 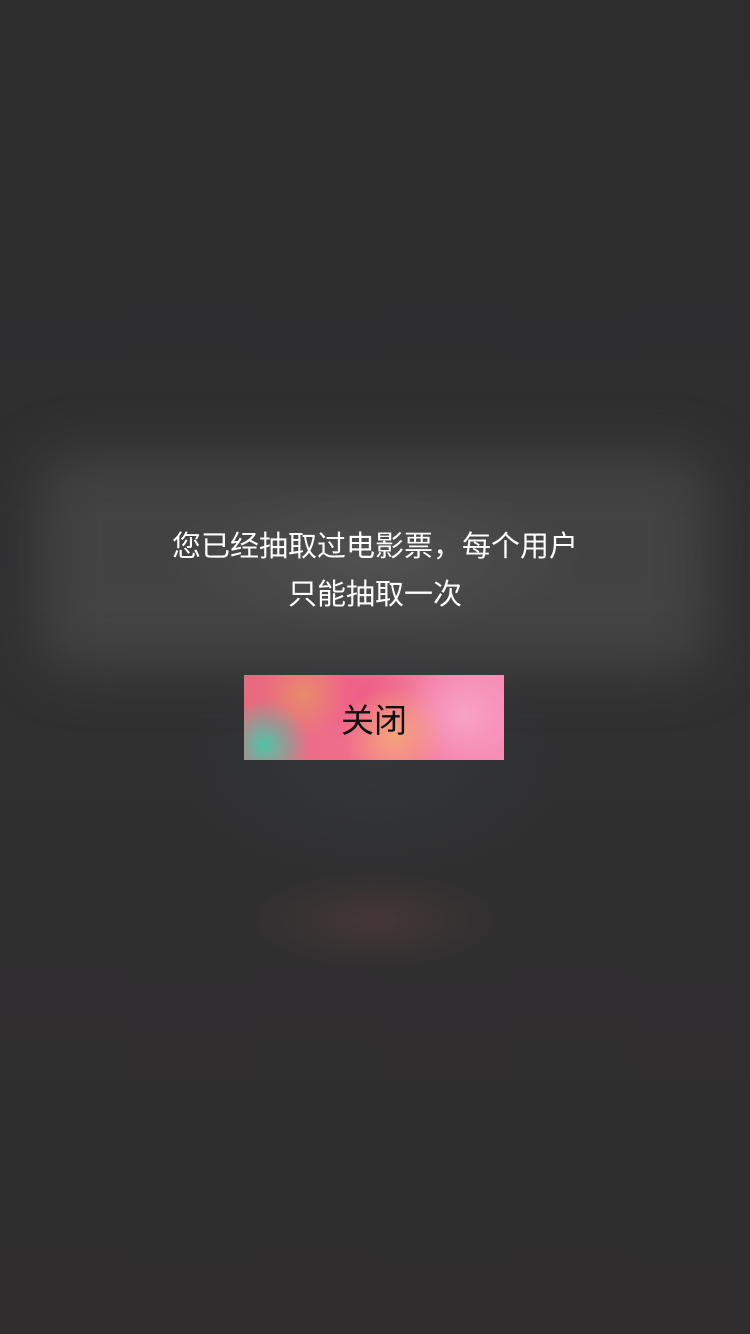 What do you see at coordinates (375, 570) in the screenshot?
I see `dialog-message: 您已经抽取过电影票，每个用户 只能抽取一次` at bounding box center [375, 570].